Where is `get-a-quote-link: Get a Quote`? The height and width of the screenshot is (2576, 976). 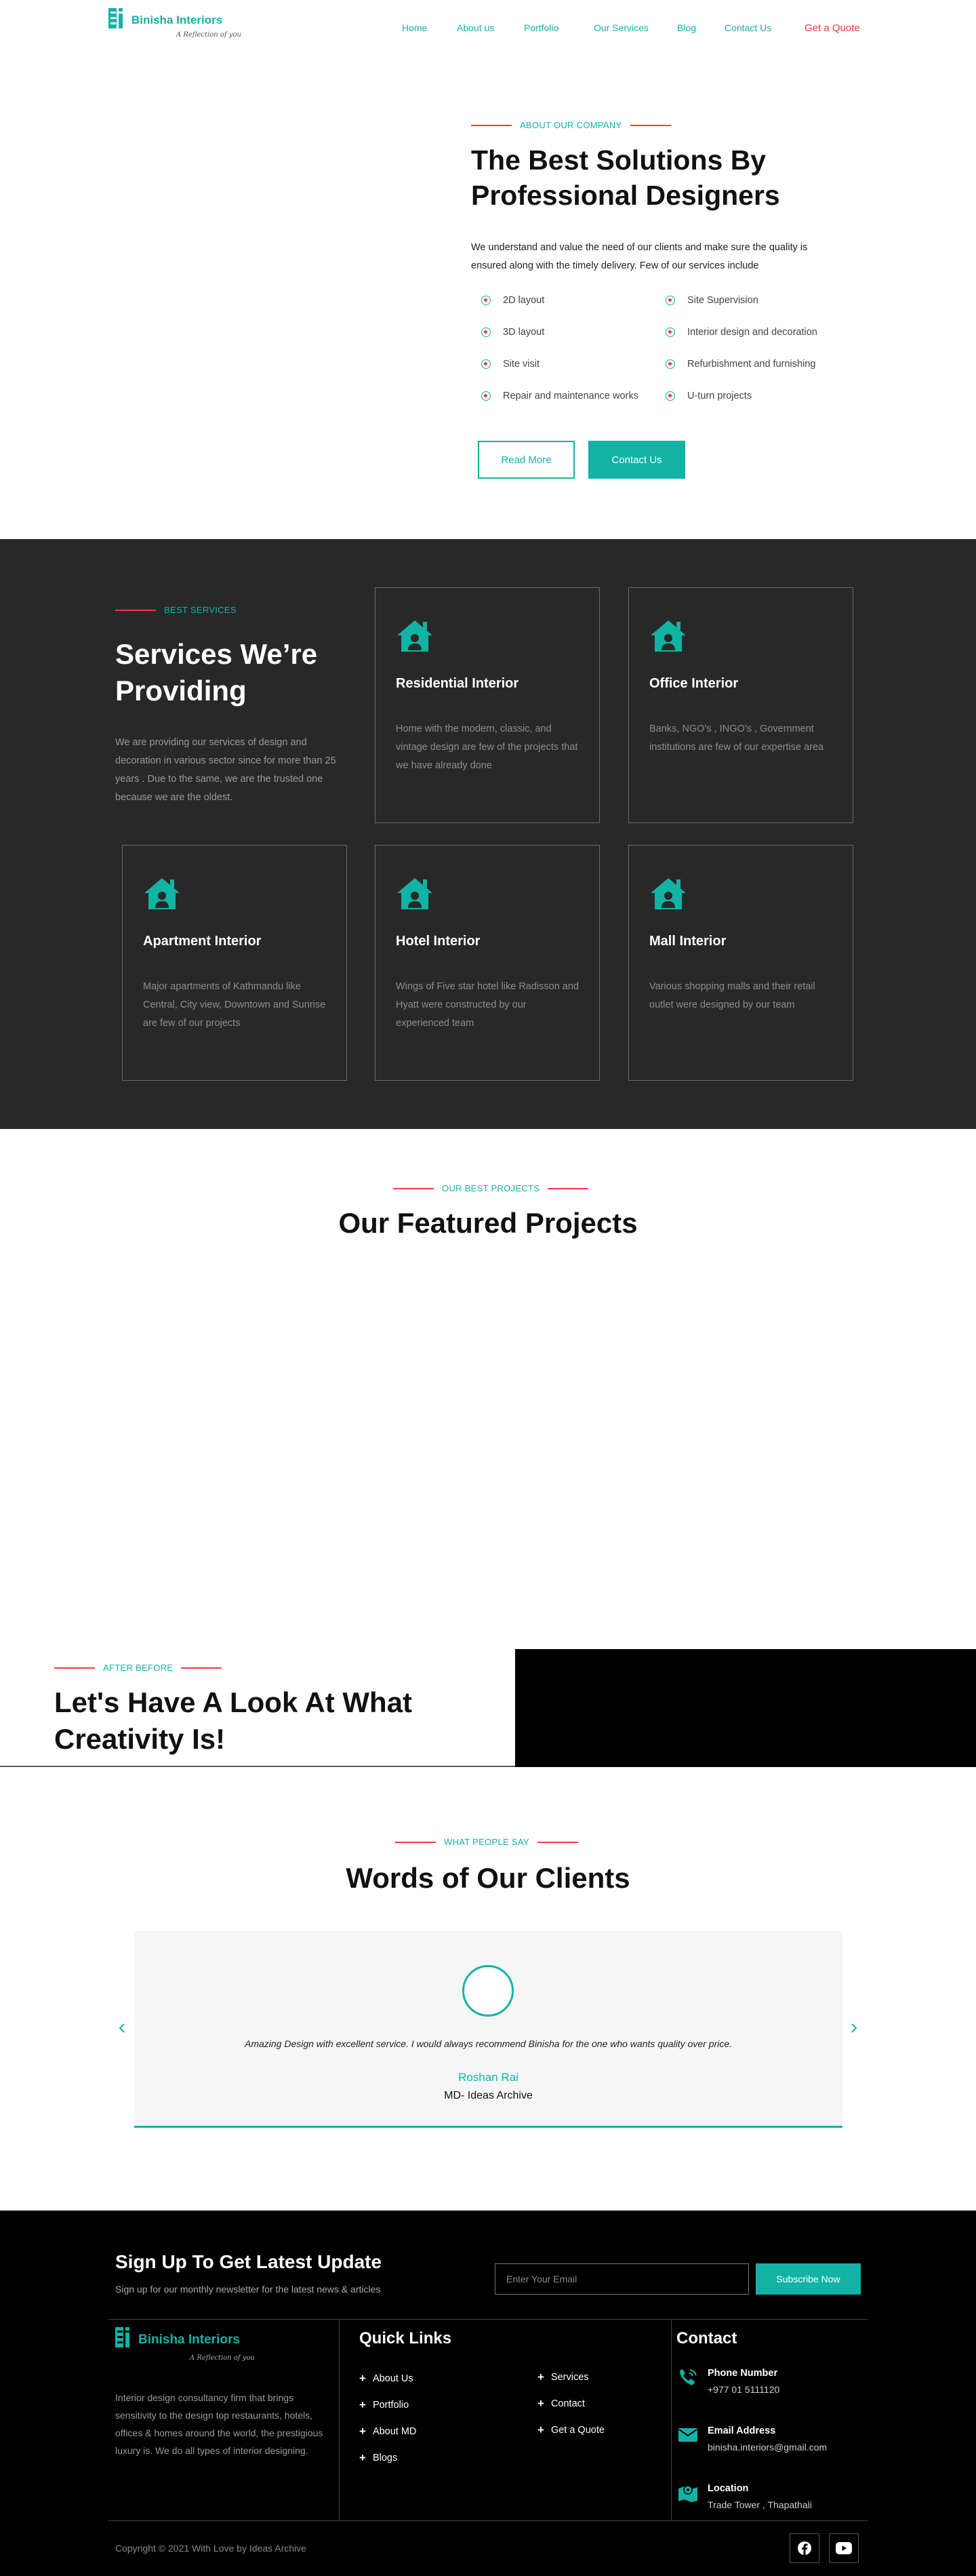 get-a-quote-link: Get a Quote is located at coordinates (833, 28).